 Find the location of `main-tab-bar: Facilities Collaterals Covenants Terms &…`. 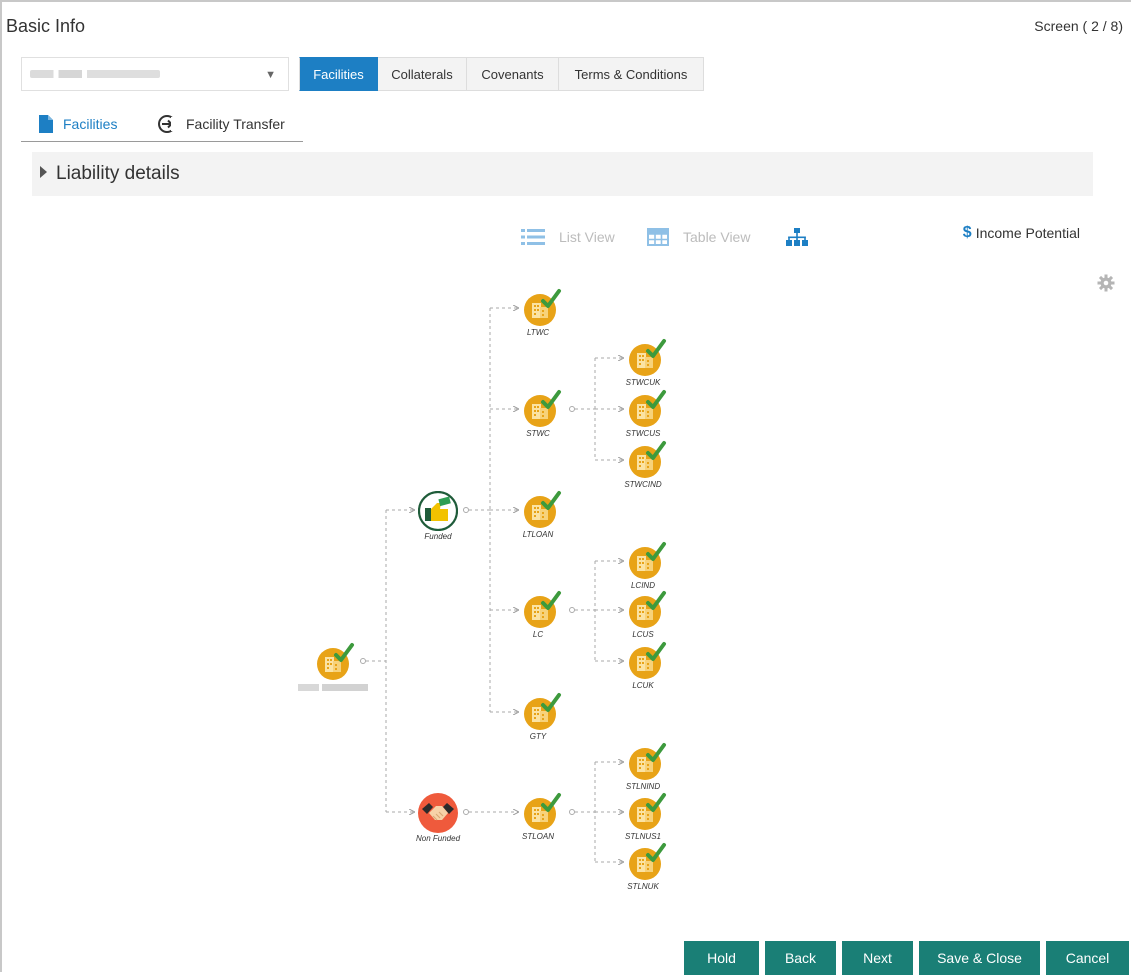

main-tab-bar: Facilities Collaterals Covenants Terms &… is located at coordinates (501, 74).